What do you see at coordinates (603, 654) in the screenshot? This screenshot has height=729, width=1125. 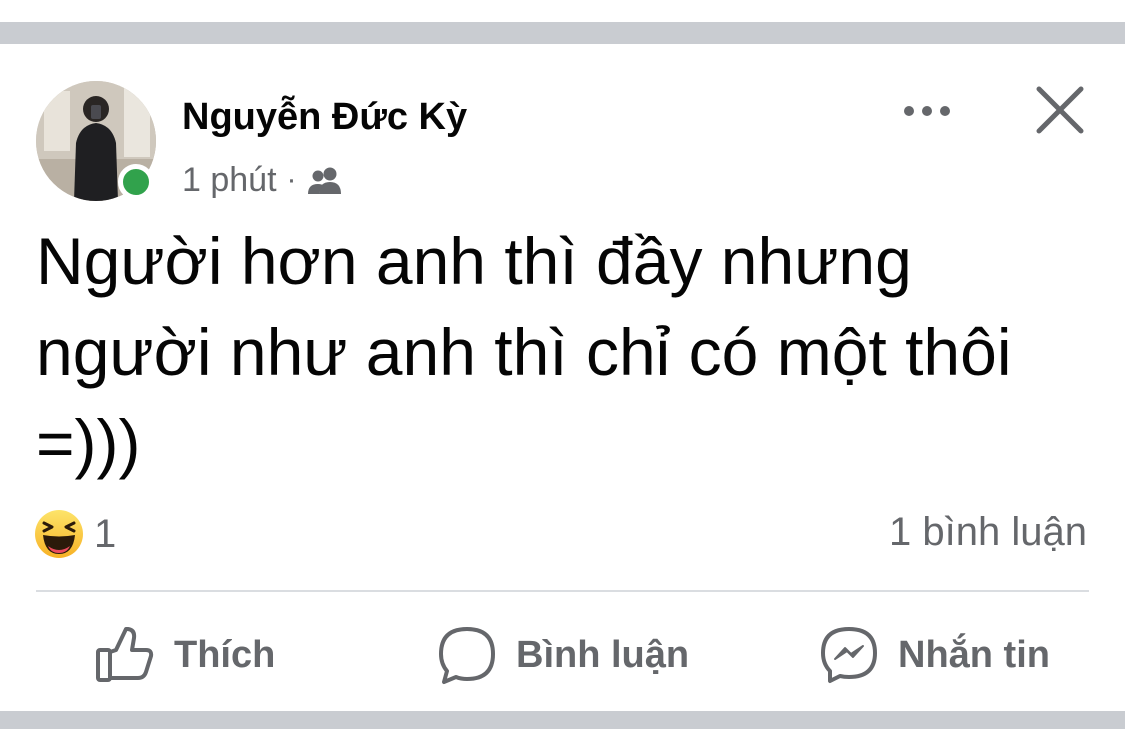 I see `comment-label: Bình luận` at bounding box center [603, 654].